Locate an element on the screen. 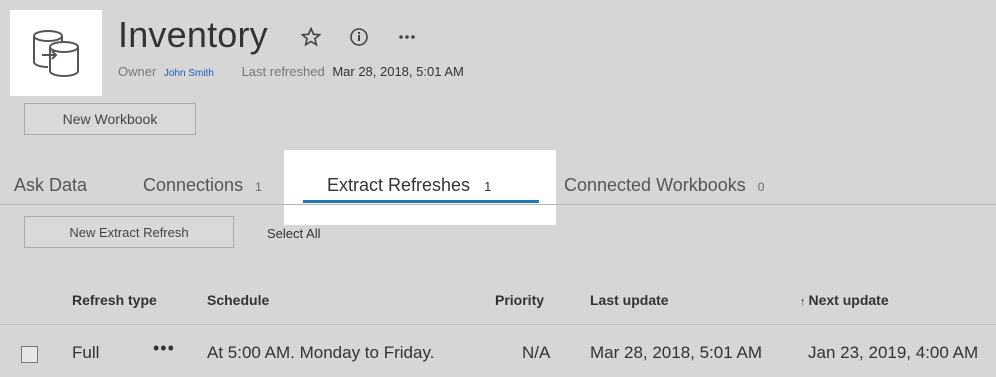  cell-priority: N/A is located at coordinates (536, 352).